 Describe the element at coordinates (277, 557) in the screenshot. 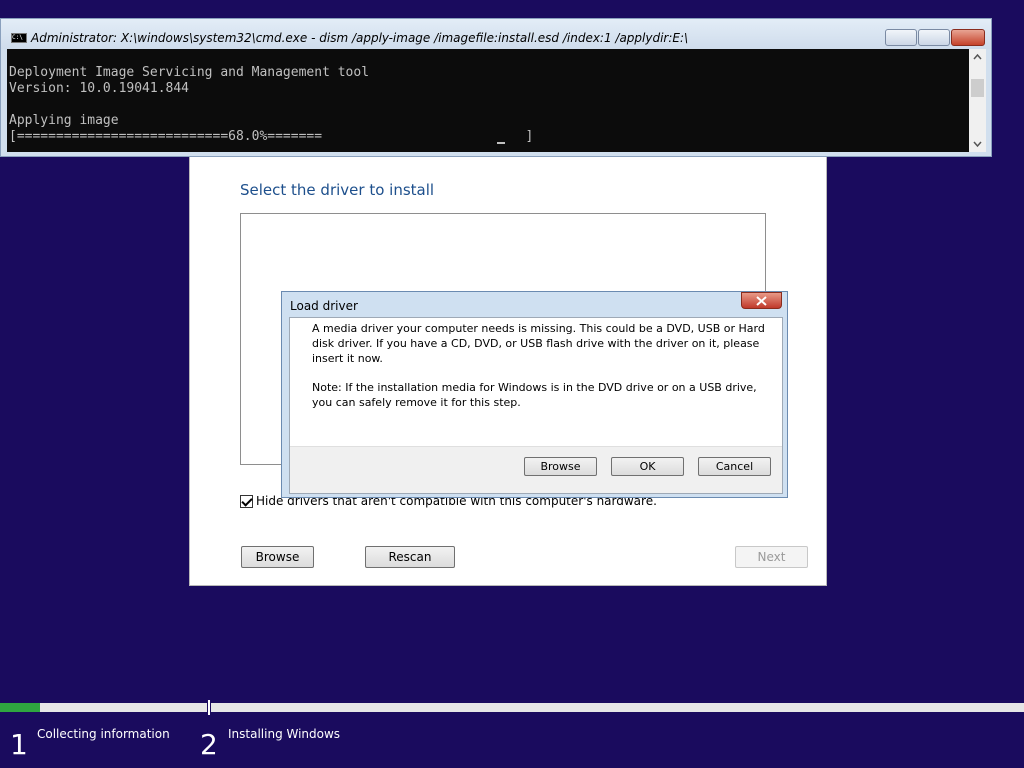

I see `browse-button: Browse` at that location.